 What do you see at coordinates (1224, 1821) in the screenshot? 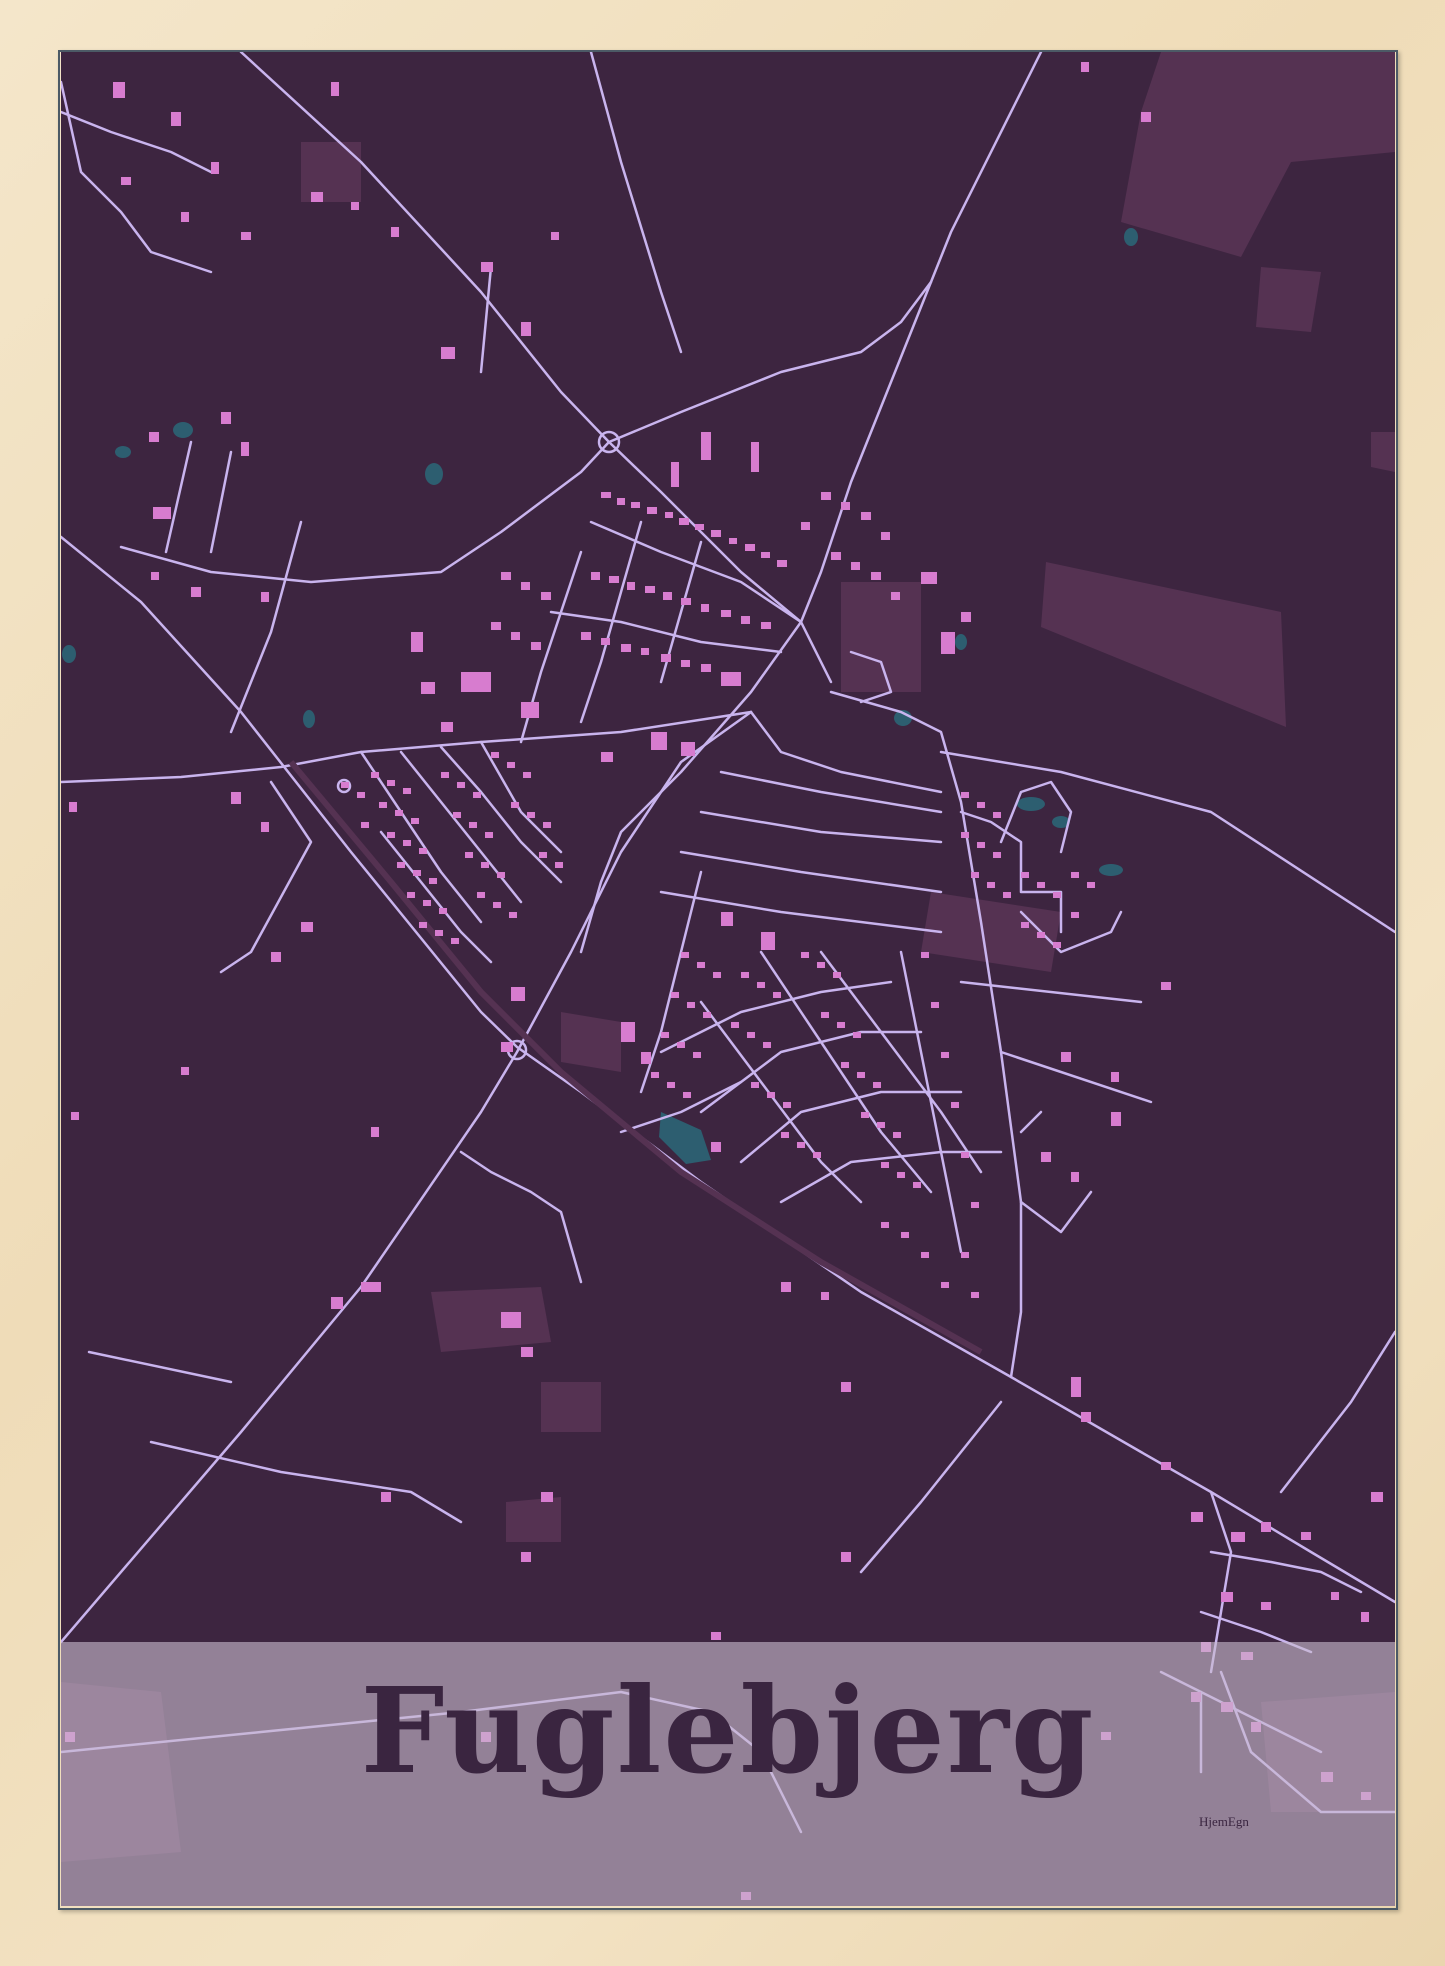
I see `brand-logo: HjemEgn` at bounding box center [1224, 1821].